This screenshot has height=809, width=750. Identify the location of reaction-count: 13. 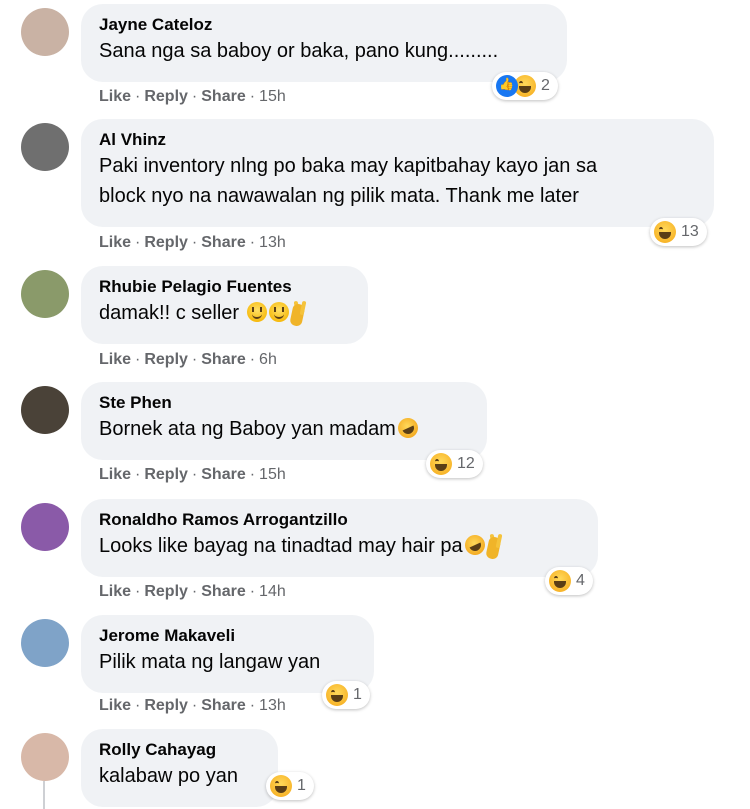
(690, 231).